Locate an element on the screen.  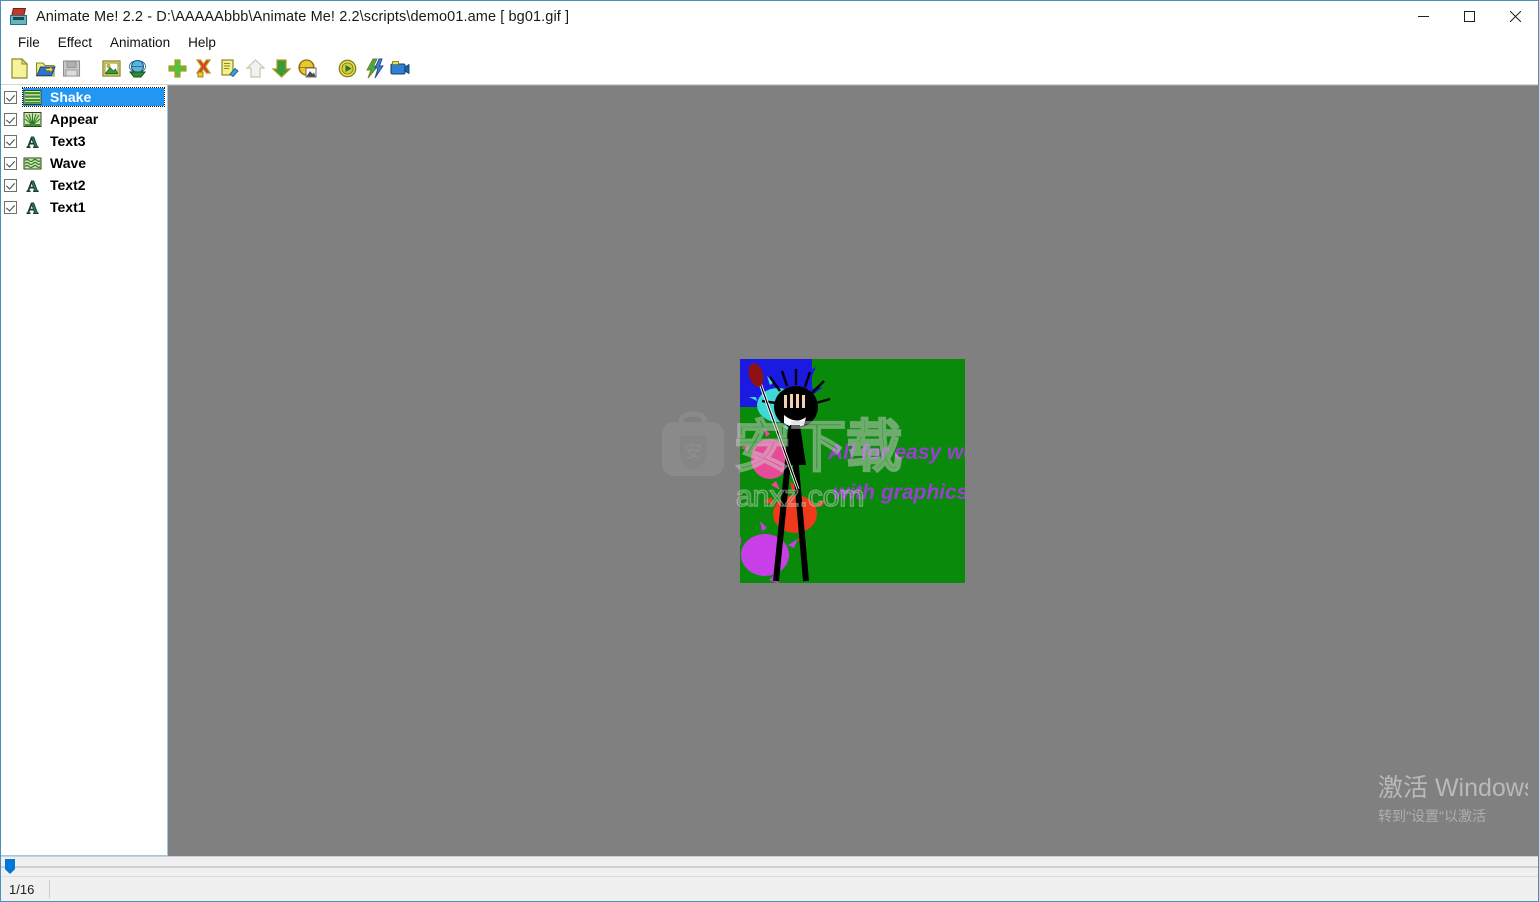
move-down-button is located at coordinates (281, 69).